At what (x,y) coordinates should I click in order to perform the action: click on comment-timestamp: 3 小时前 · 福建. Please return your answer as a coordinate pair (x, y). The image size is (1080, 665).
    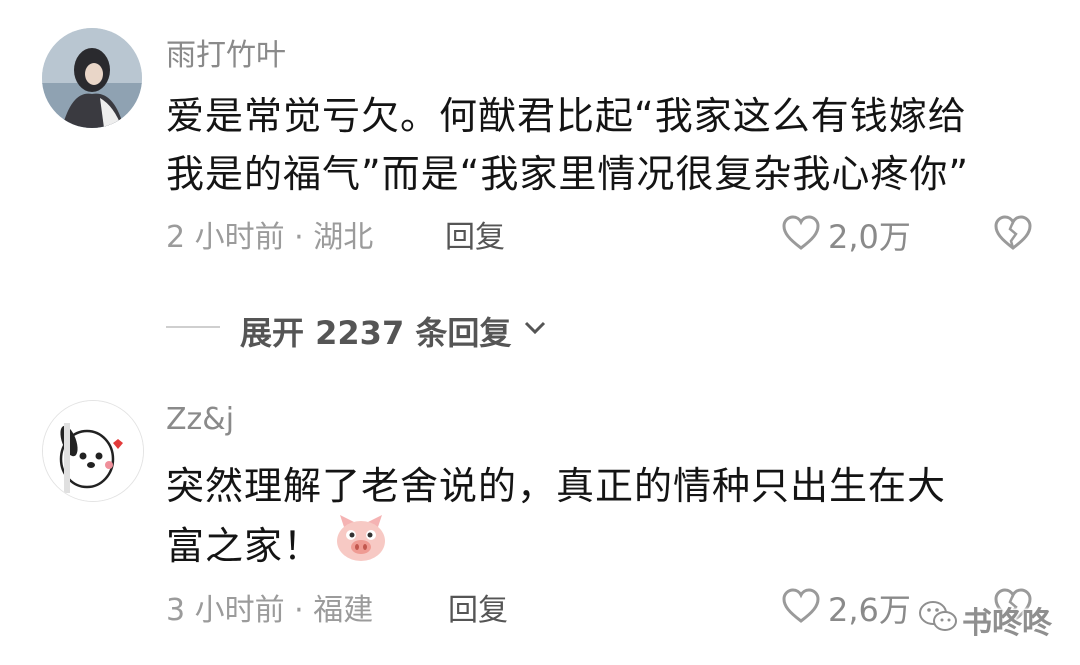
    Looking at the image, I should click on (270, 610).